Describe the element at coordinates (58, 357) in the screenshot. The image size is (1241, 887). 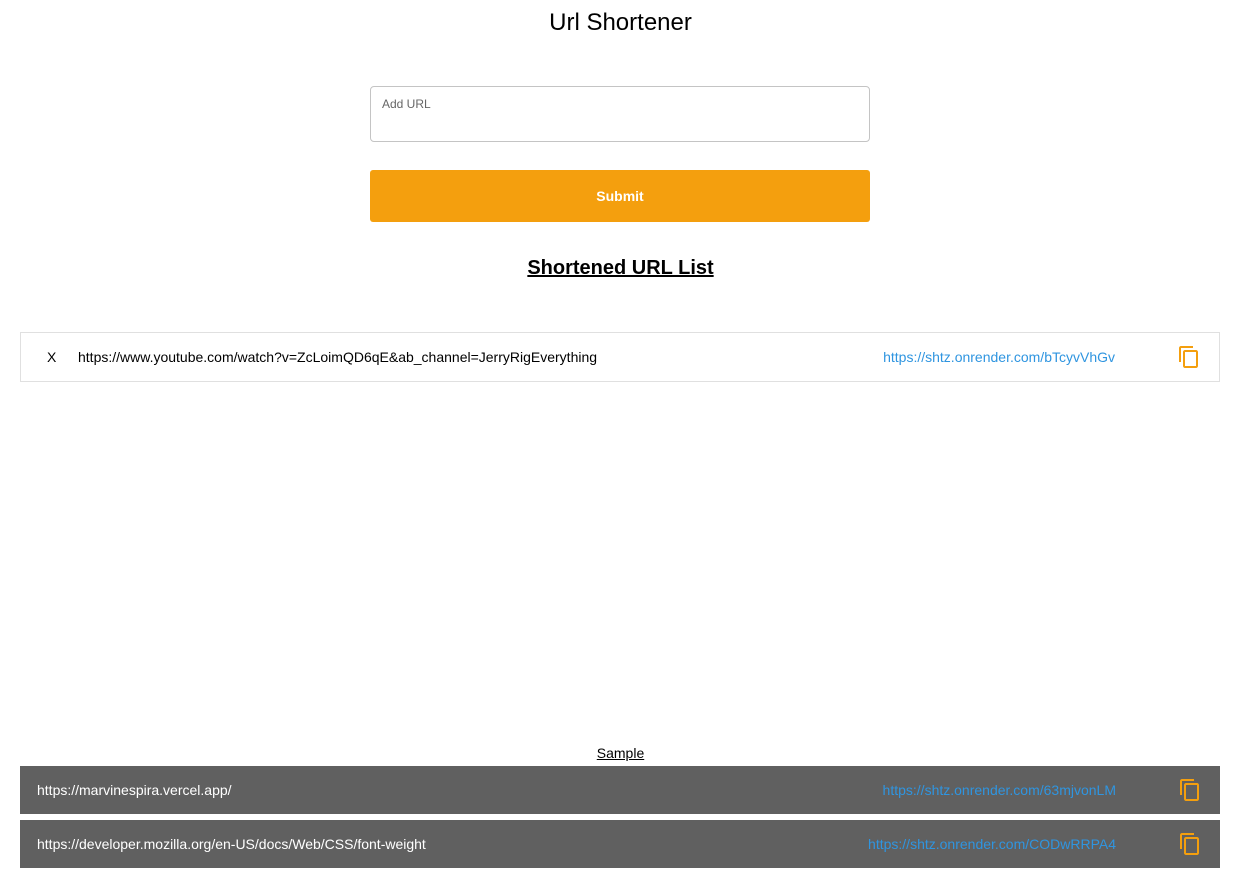
I see `delete-button: X` at that location.